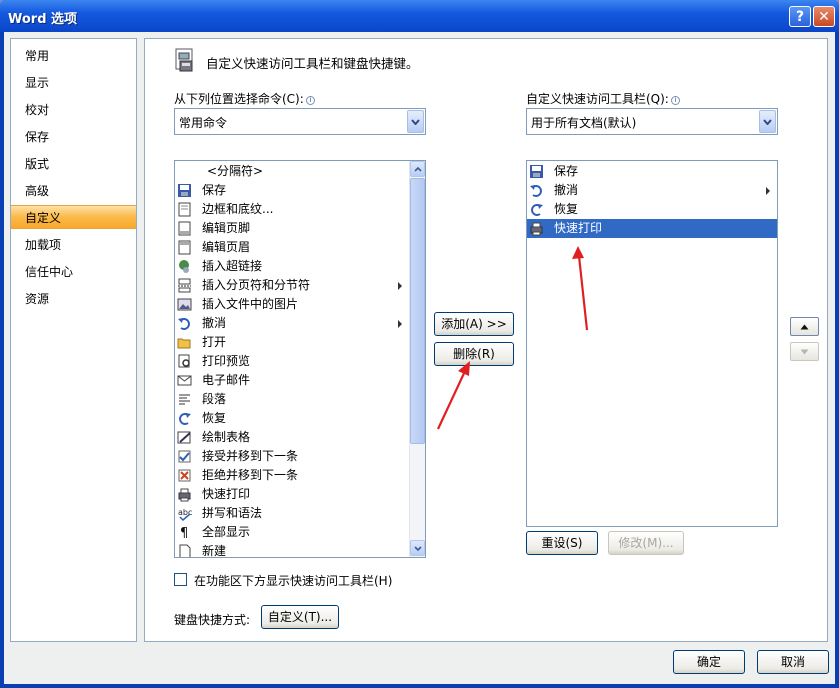 Image resolution: width=839 pixels, height=688 pixels. What do you see at coordinates (184, 304) in the screenshot?
I see `picture-icon` at bounding box center [184, 304].